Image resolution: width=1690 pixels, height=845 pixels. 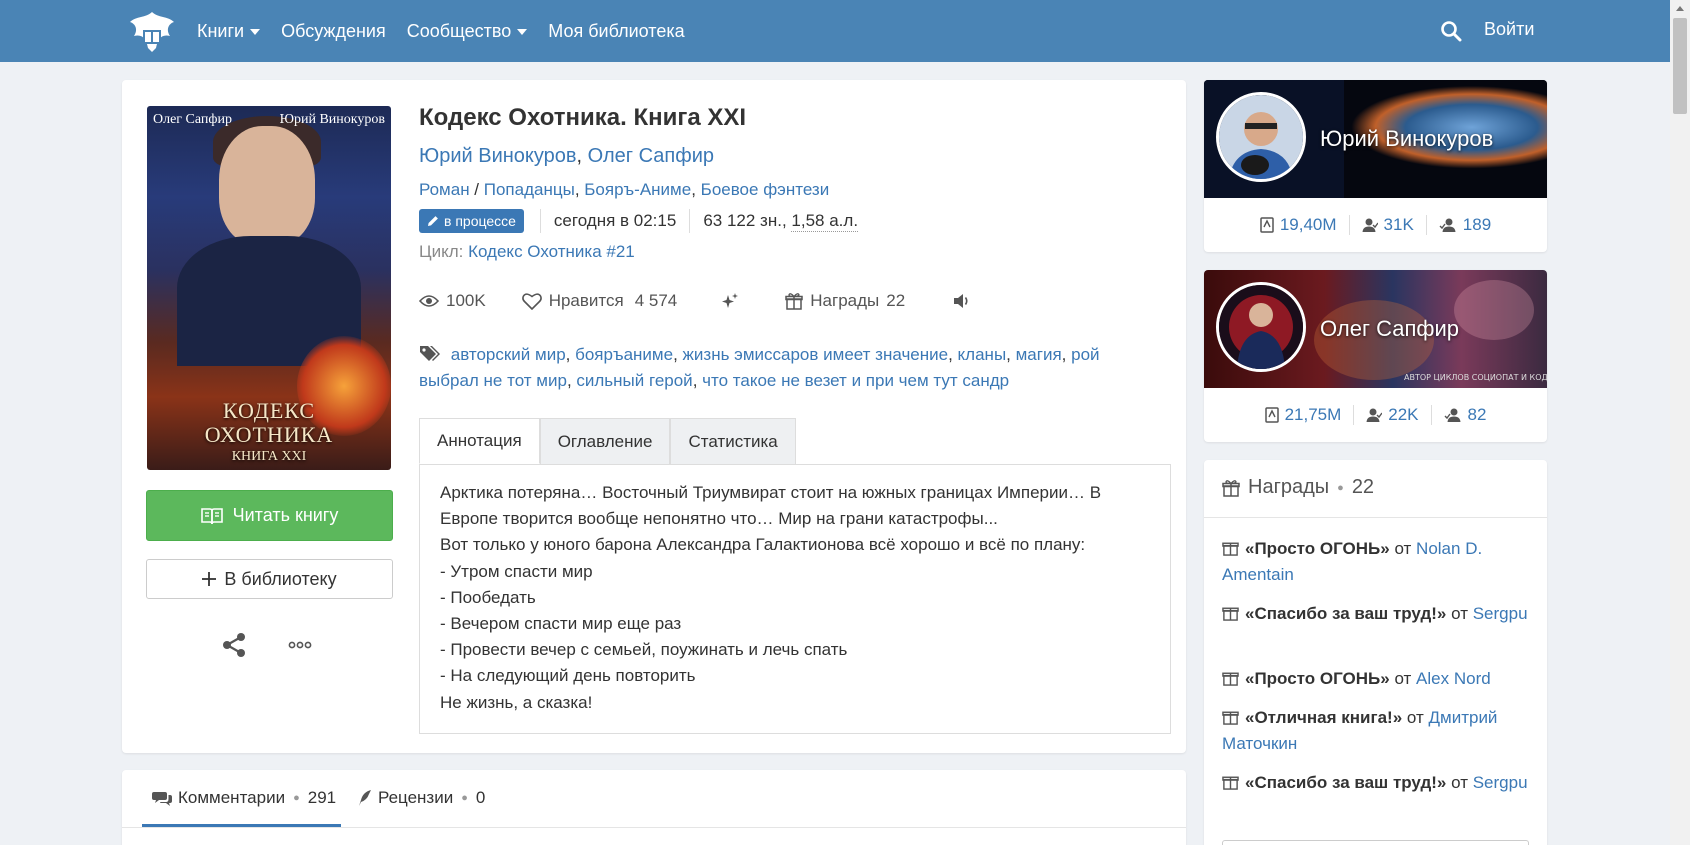 I want to click on read-book-button: Читать книгу, so click(x=269, y=515).